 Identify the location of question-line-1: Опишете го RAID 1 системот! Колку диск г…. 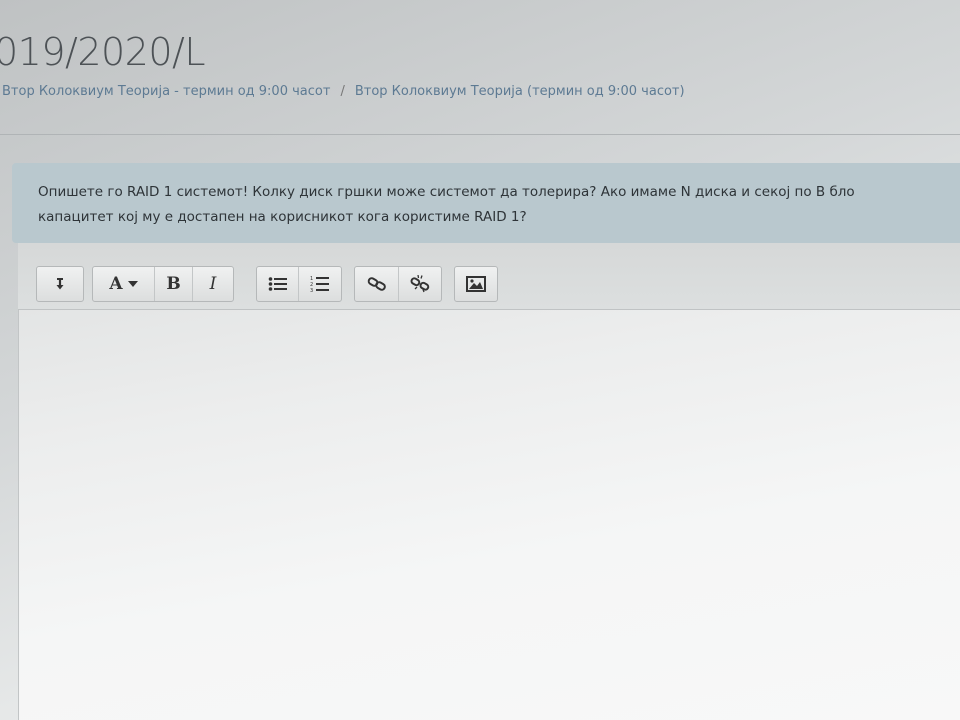
(446, 192).